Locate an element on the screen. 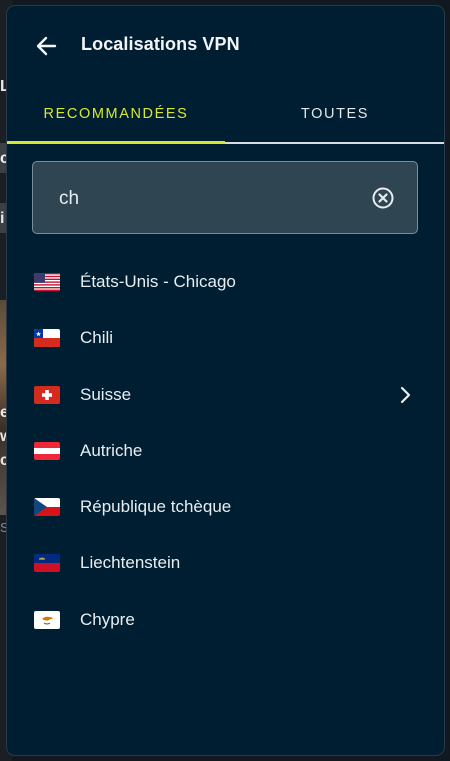  location-item-cyprus: Chypre is located at coordinates (225, 622).